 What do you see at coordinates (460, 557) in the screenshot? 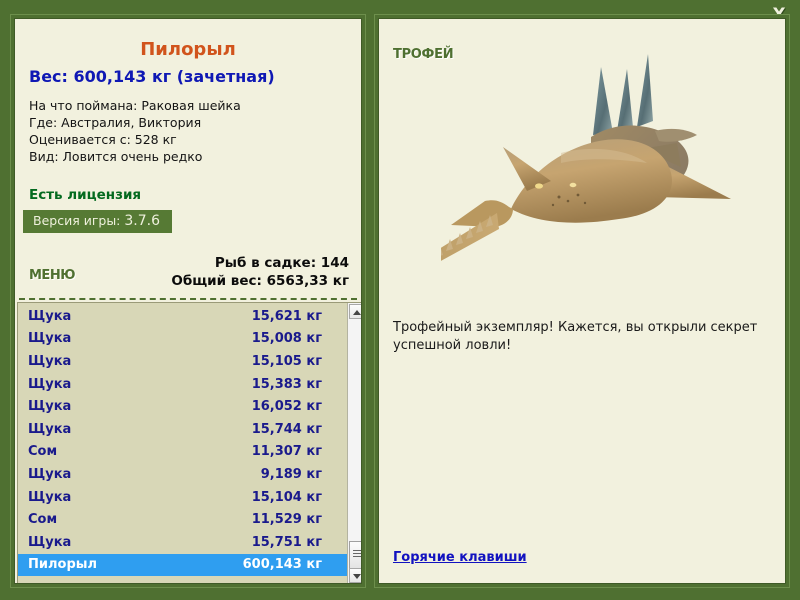
I see `hotkeys-link: Горячие клавиши` at bounding box center [460, 557].